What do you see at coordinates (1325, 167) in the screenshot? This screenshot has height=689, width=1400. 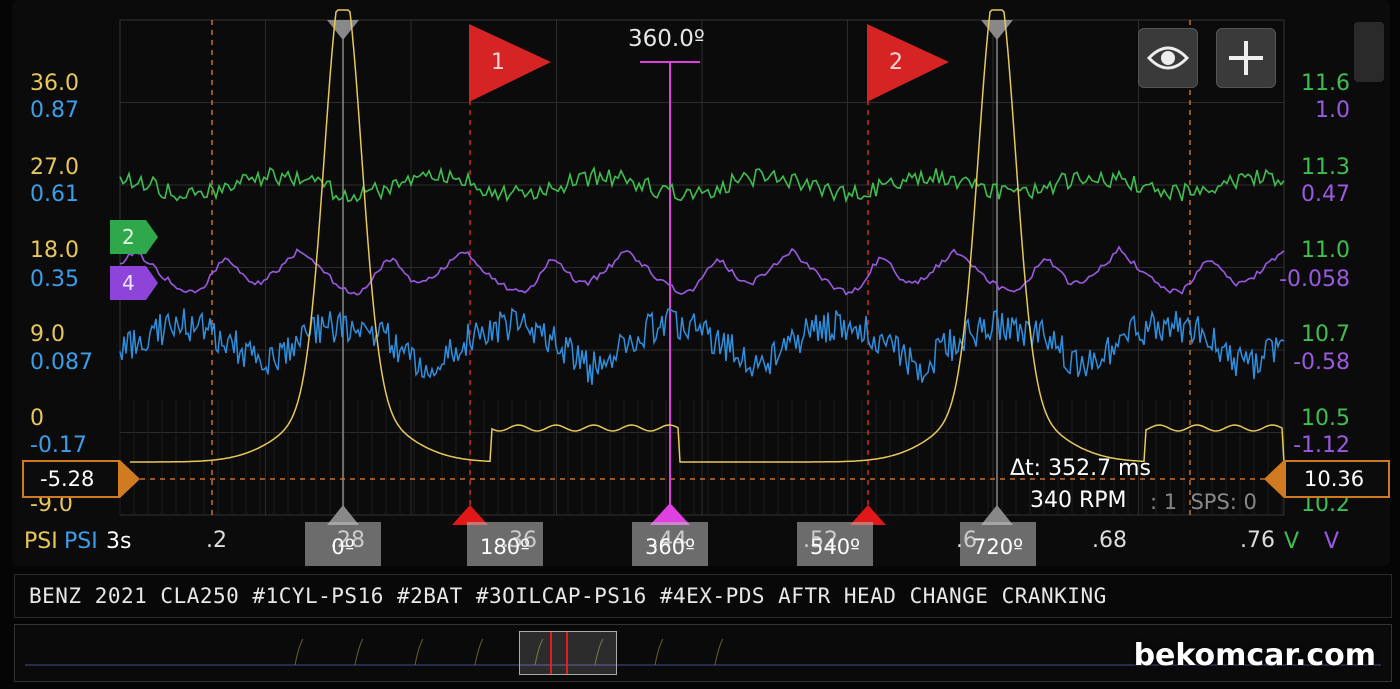 I see `right-axis-green-label: 11.3` at bounding box center [1325, 167].